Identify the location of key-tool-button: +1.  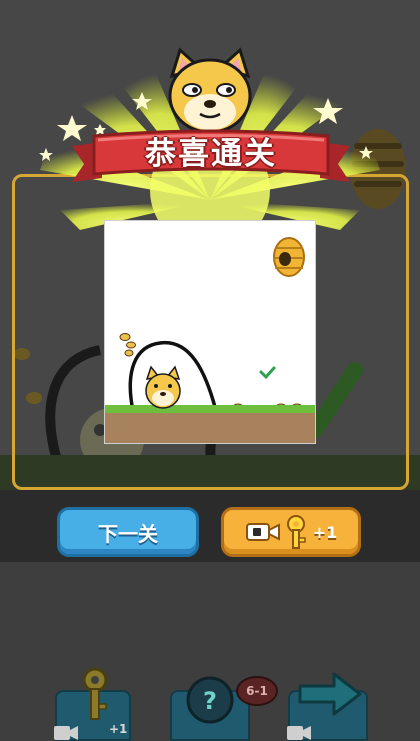
(92, 704).